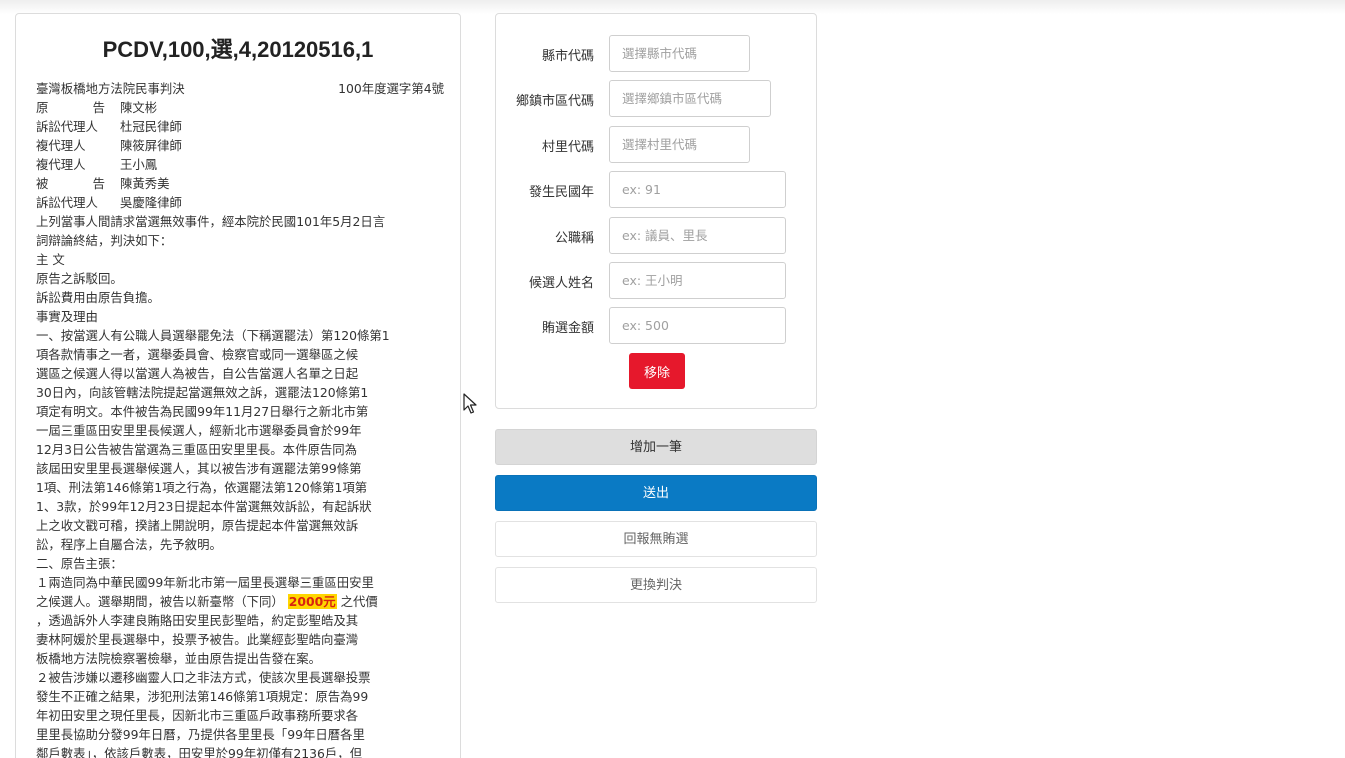 This screenshot has width=1345, height=758. What do you see at coordinates (197, 715) in the screenshot?
I see `judgment-line: 年初田安里之現任里長，因新北市三重區戶政事務所要求各` at bounding box center [197, 715].